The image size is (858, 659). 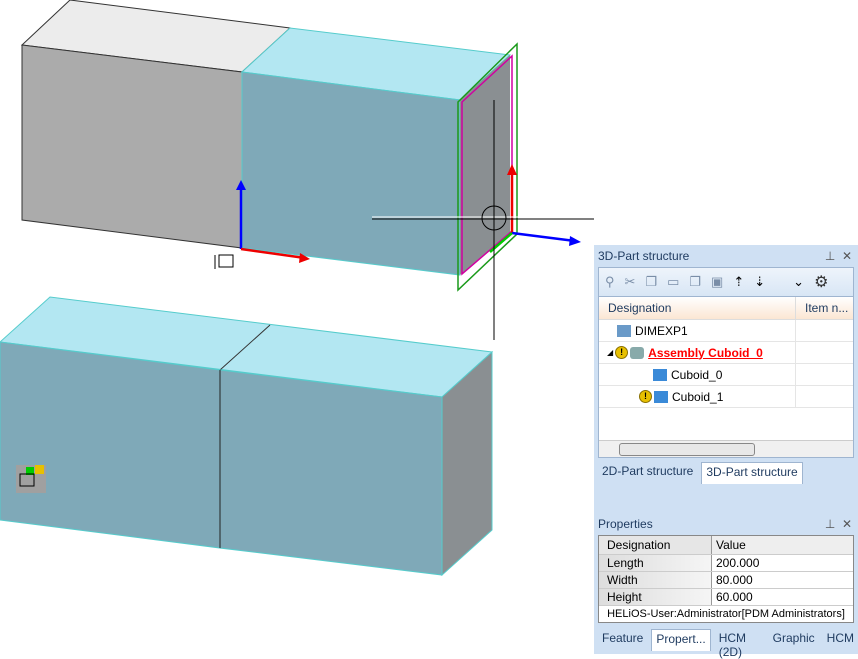 I want to click on copy-icon: ❐, so click(x=651, y=282).